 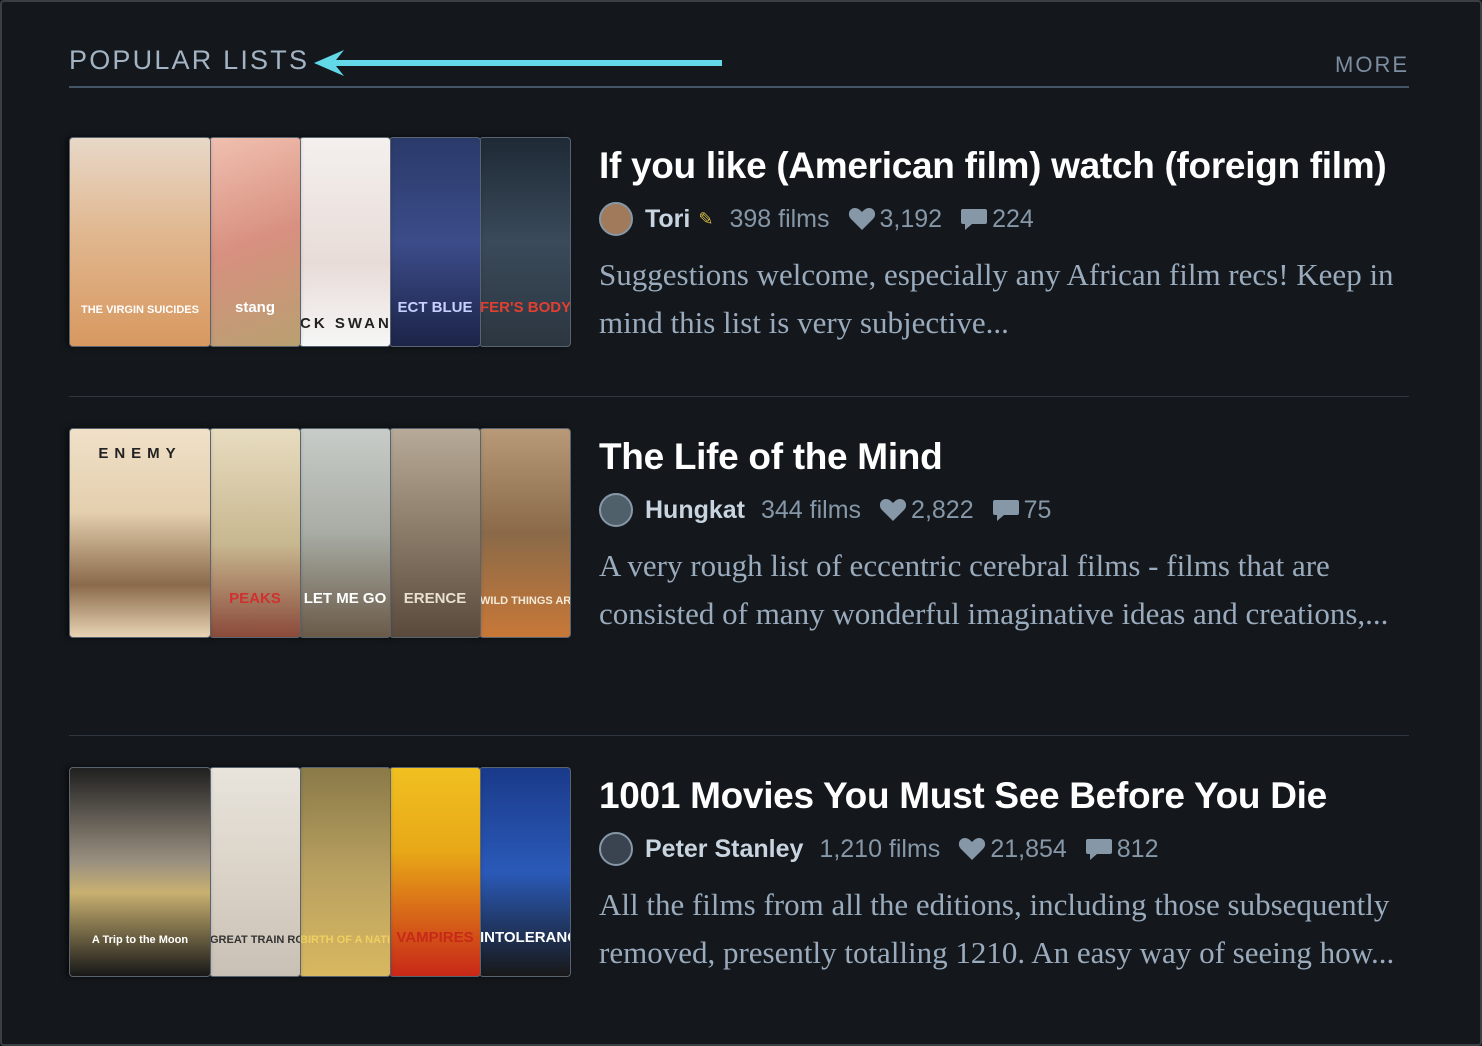 I want to click on film-poster: A Trip to the Moon, so click(x=140, y=872).